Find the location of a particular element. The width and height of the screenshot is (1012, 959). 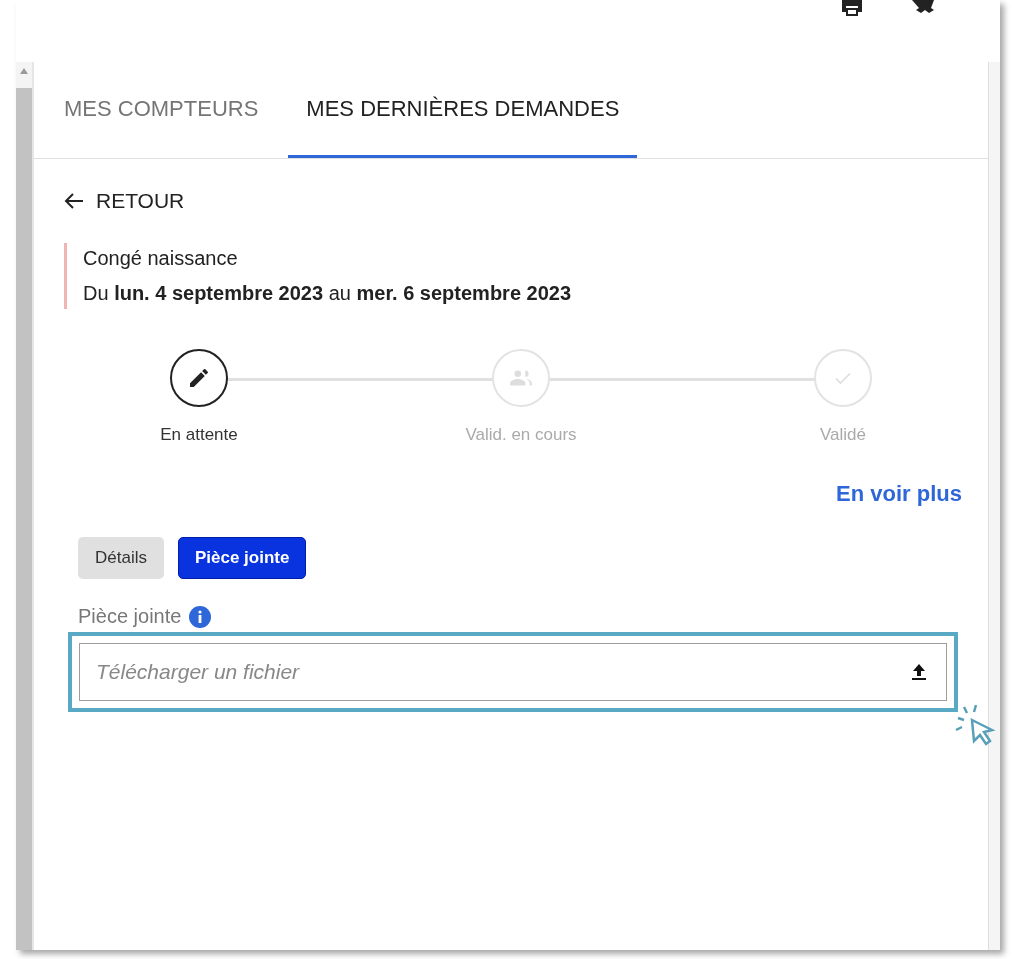

subtab: Détails is located at coordinates (121, 558).